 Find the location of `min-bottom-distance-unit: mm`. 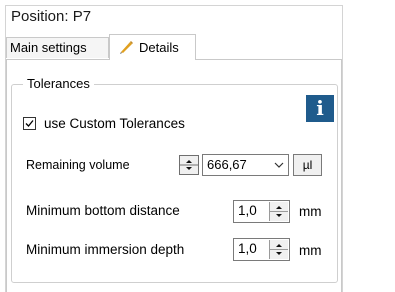

min-bottom-distance-unit: mm is located at coordinates (310, 211).